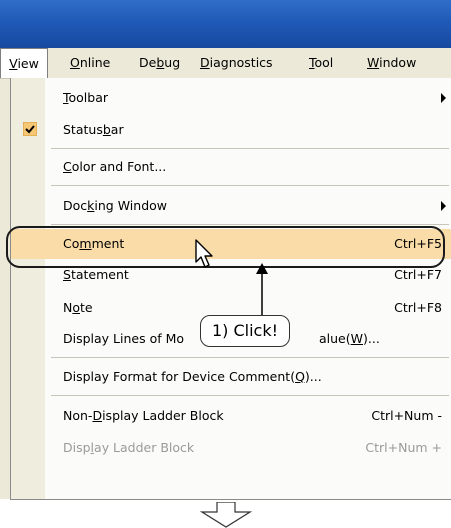  I want to click on menu-tool: Tool, so click(321, 63).